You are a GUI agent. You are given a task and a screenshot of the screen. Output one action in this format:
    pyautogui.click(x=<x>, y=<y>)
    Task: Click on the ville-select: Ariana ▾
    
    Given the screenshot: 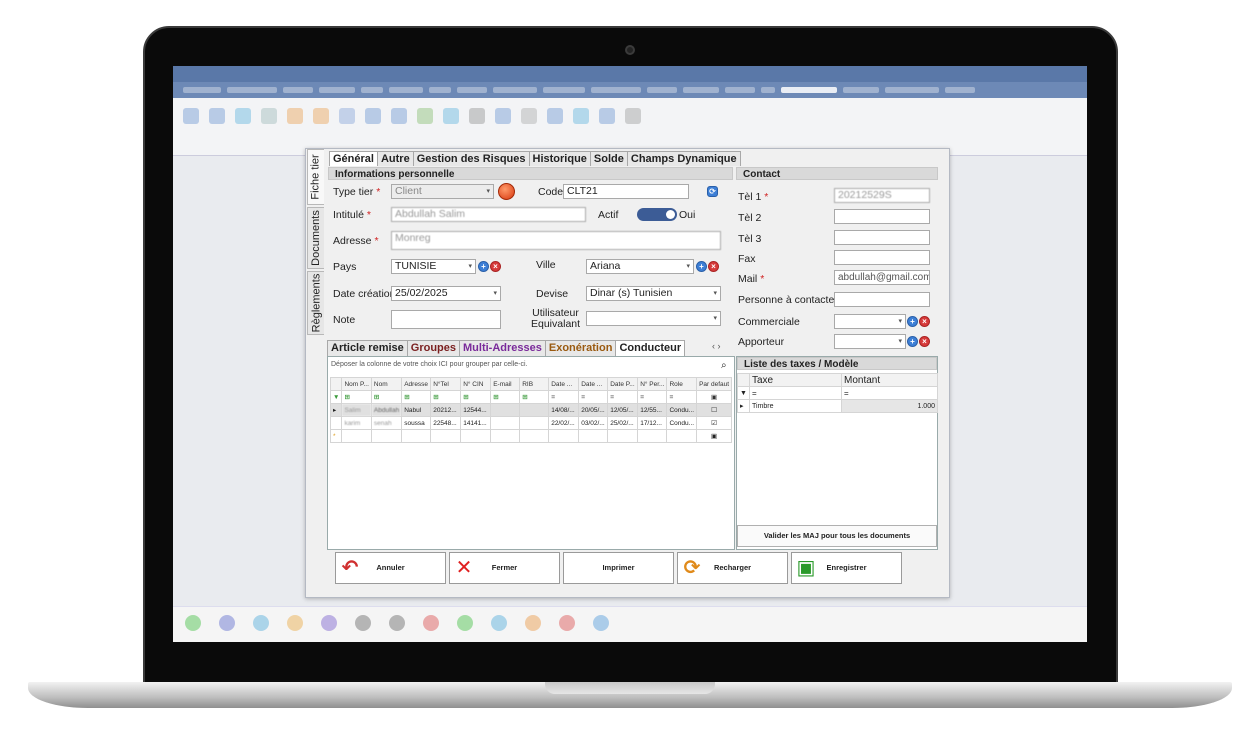 What is the action you would take?
    pyautogui.click(x=640, y=266)
    